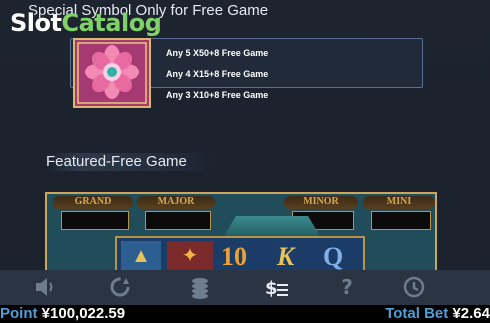 This screenshot has height=323, width=490. Describe the element at coordinates (93, 202) in the screenshot. I see `jackpot-grand-label: GRAND` at that location.